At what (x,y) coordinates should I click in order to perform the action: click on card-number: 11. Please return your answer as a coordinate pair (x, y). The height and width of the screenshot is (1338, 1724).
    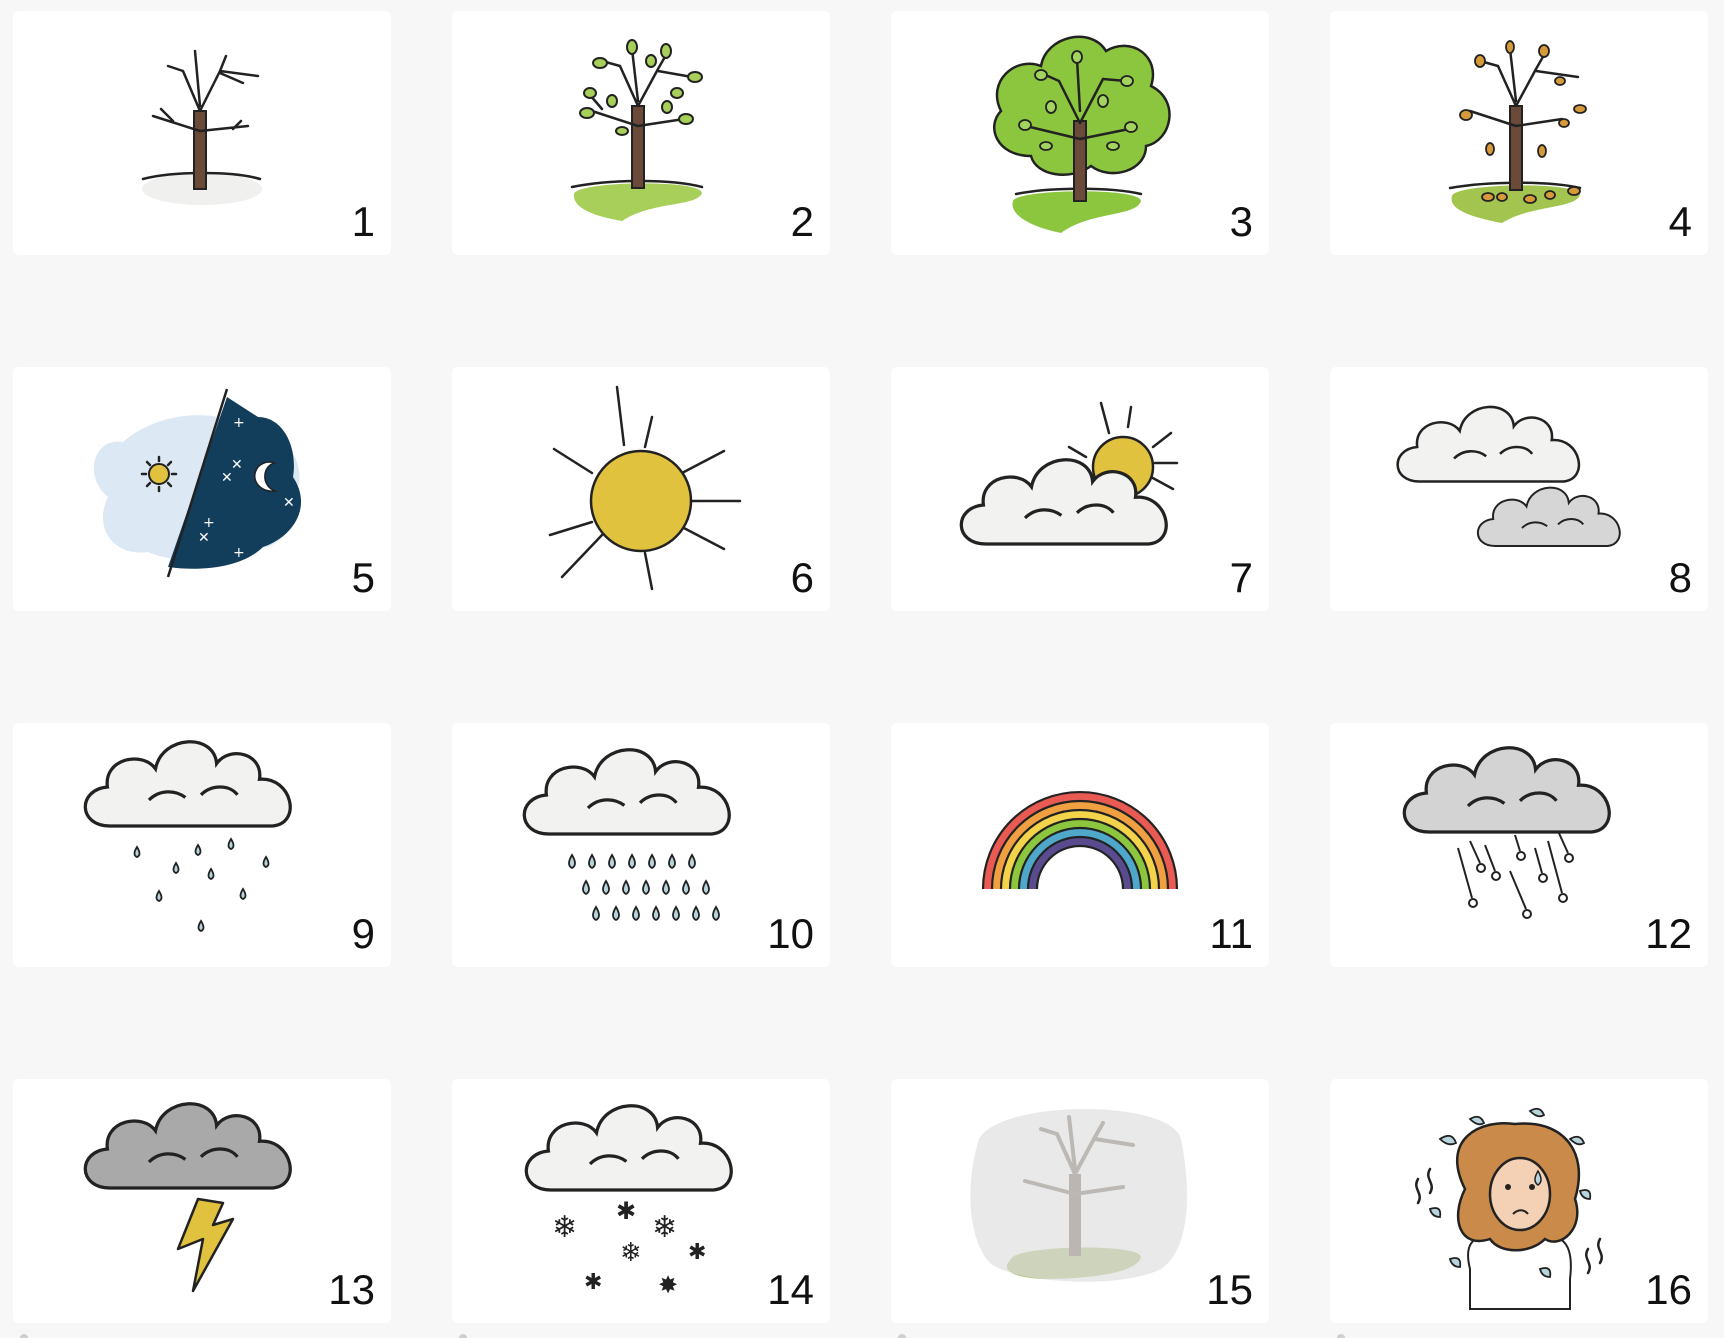
    Looking at the image, I should click on (1231, 933).